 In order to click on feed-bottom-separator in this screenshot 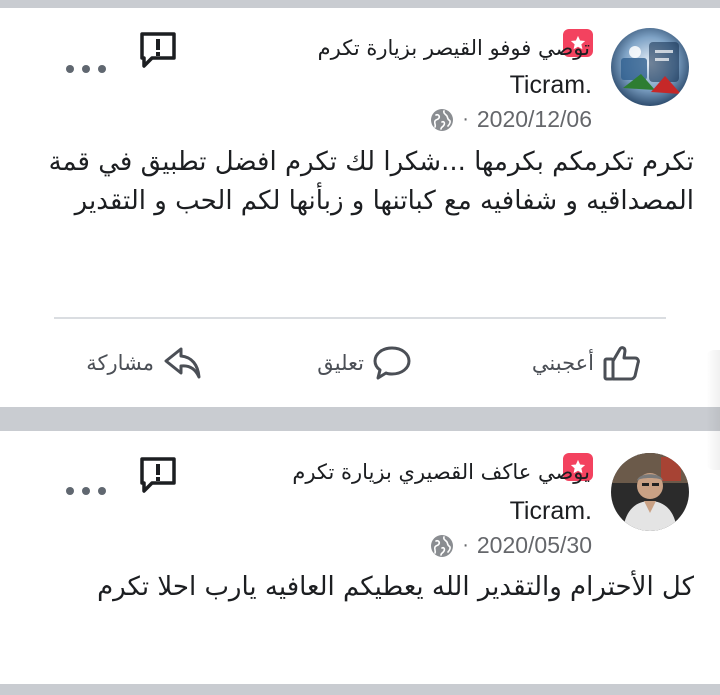, I will do `click(360, 689)`.